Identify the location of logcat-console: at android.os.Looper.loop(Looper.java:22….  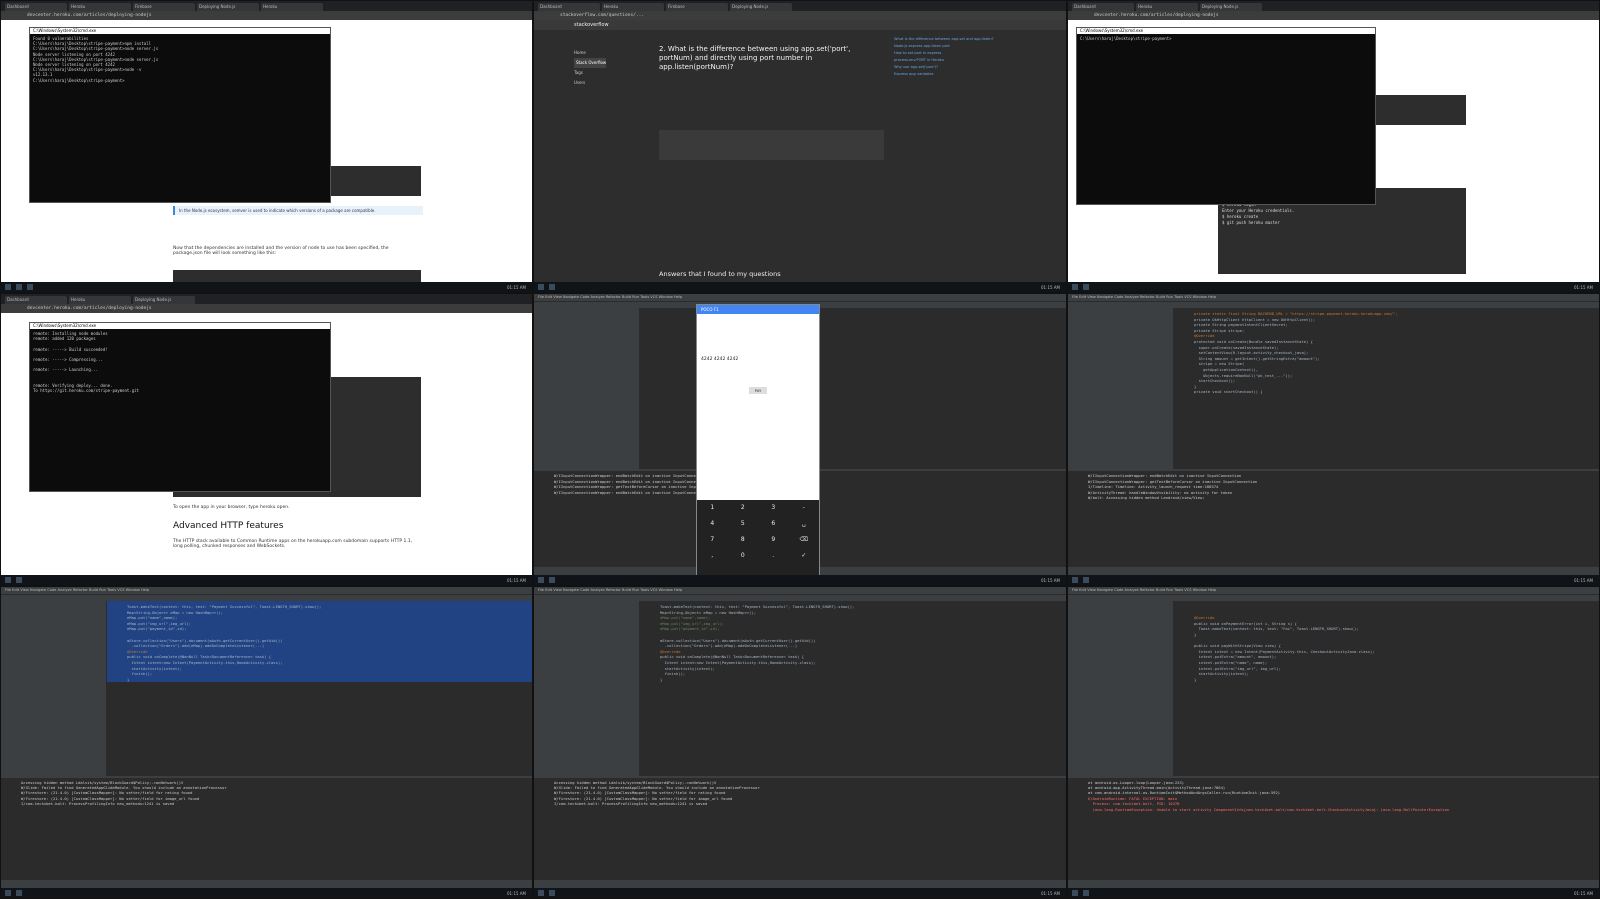
(1333, 827).